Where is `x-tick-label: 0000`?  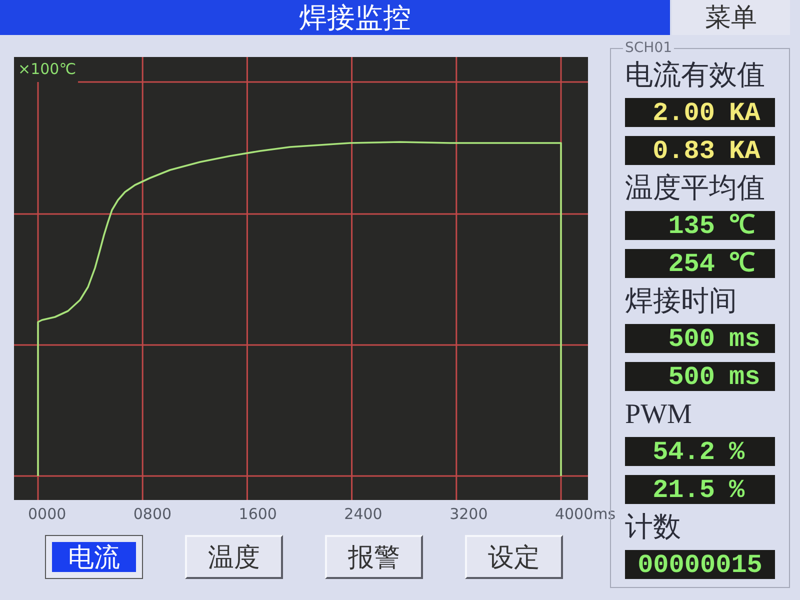
x-tick-label: 0000 is located at coordinates (48, 514).